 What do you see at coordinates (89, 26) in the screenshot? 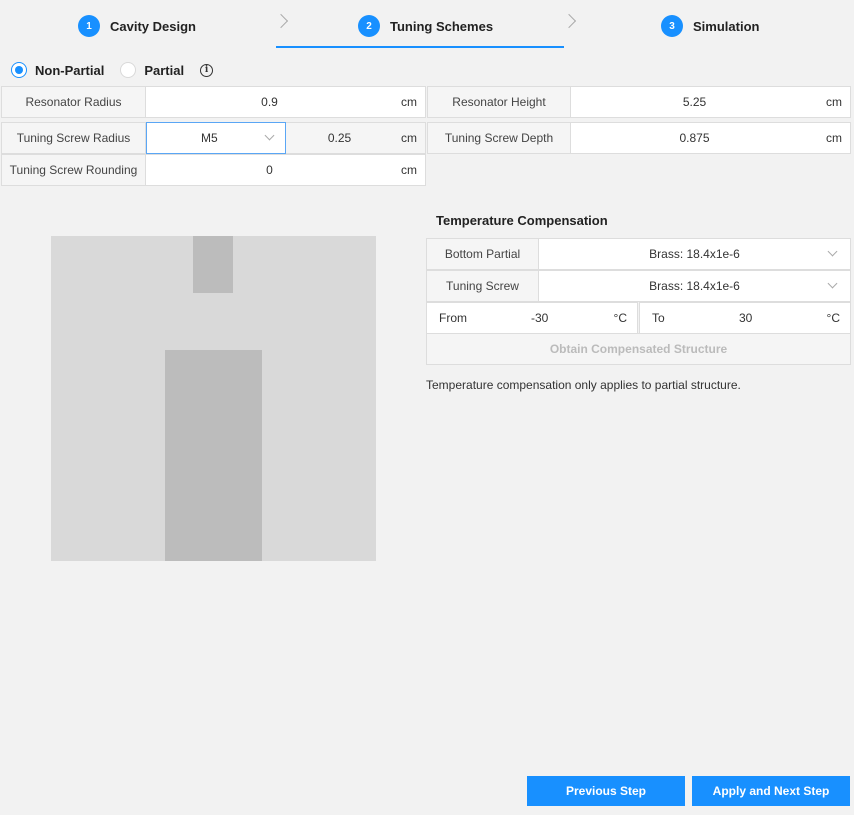
I see `step-number: 1` at bounding box center [89, 26].